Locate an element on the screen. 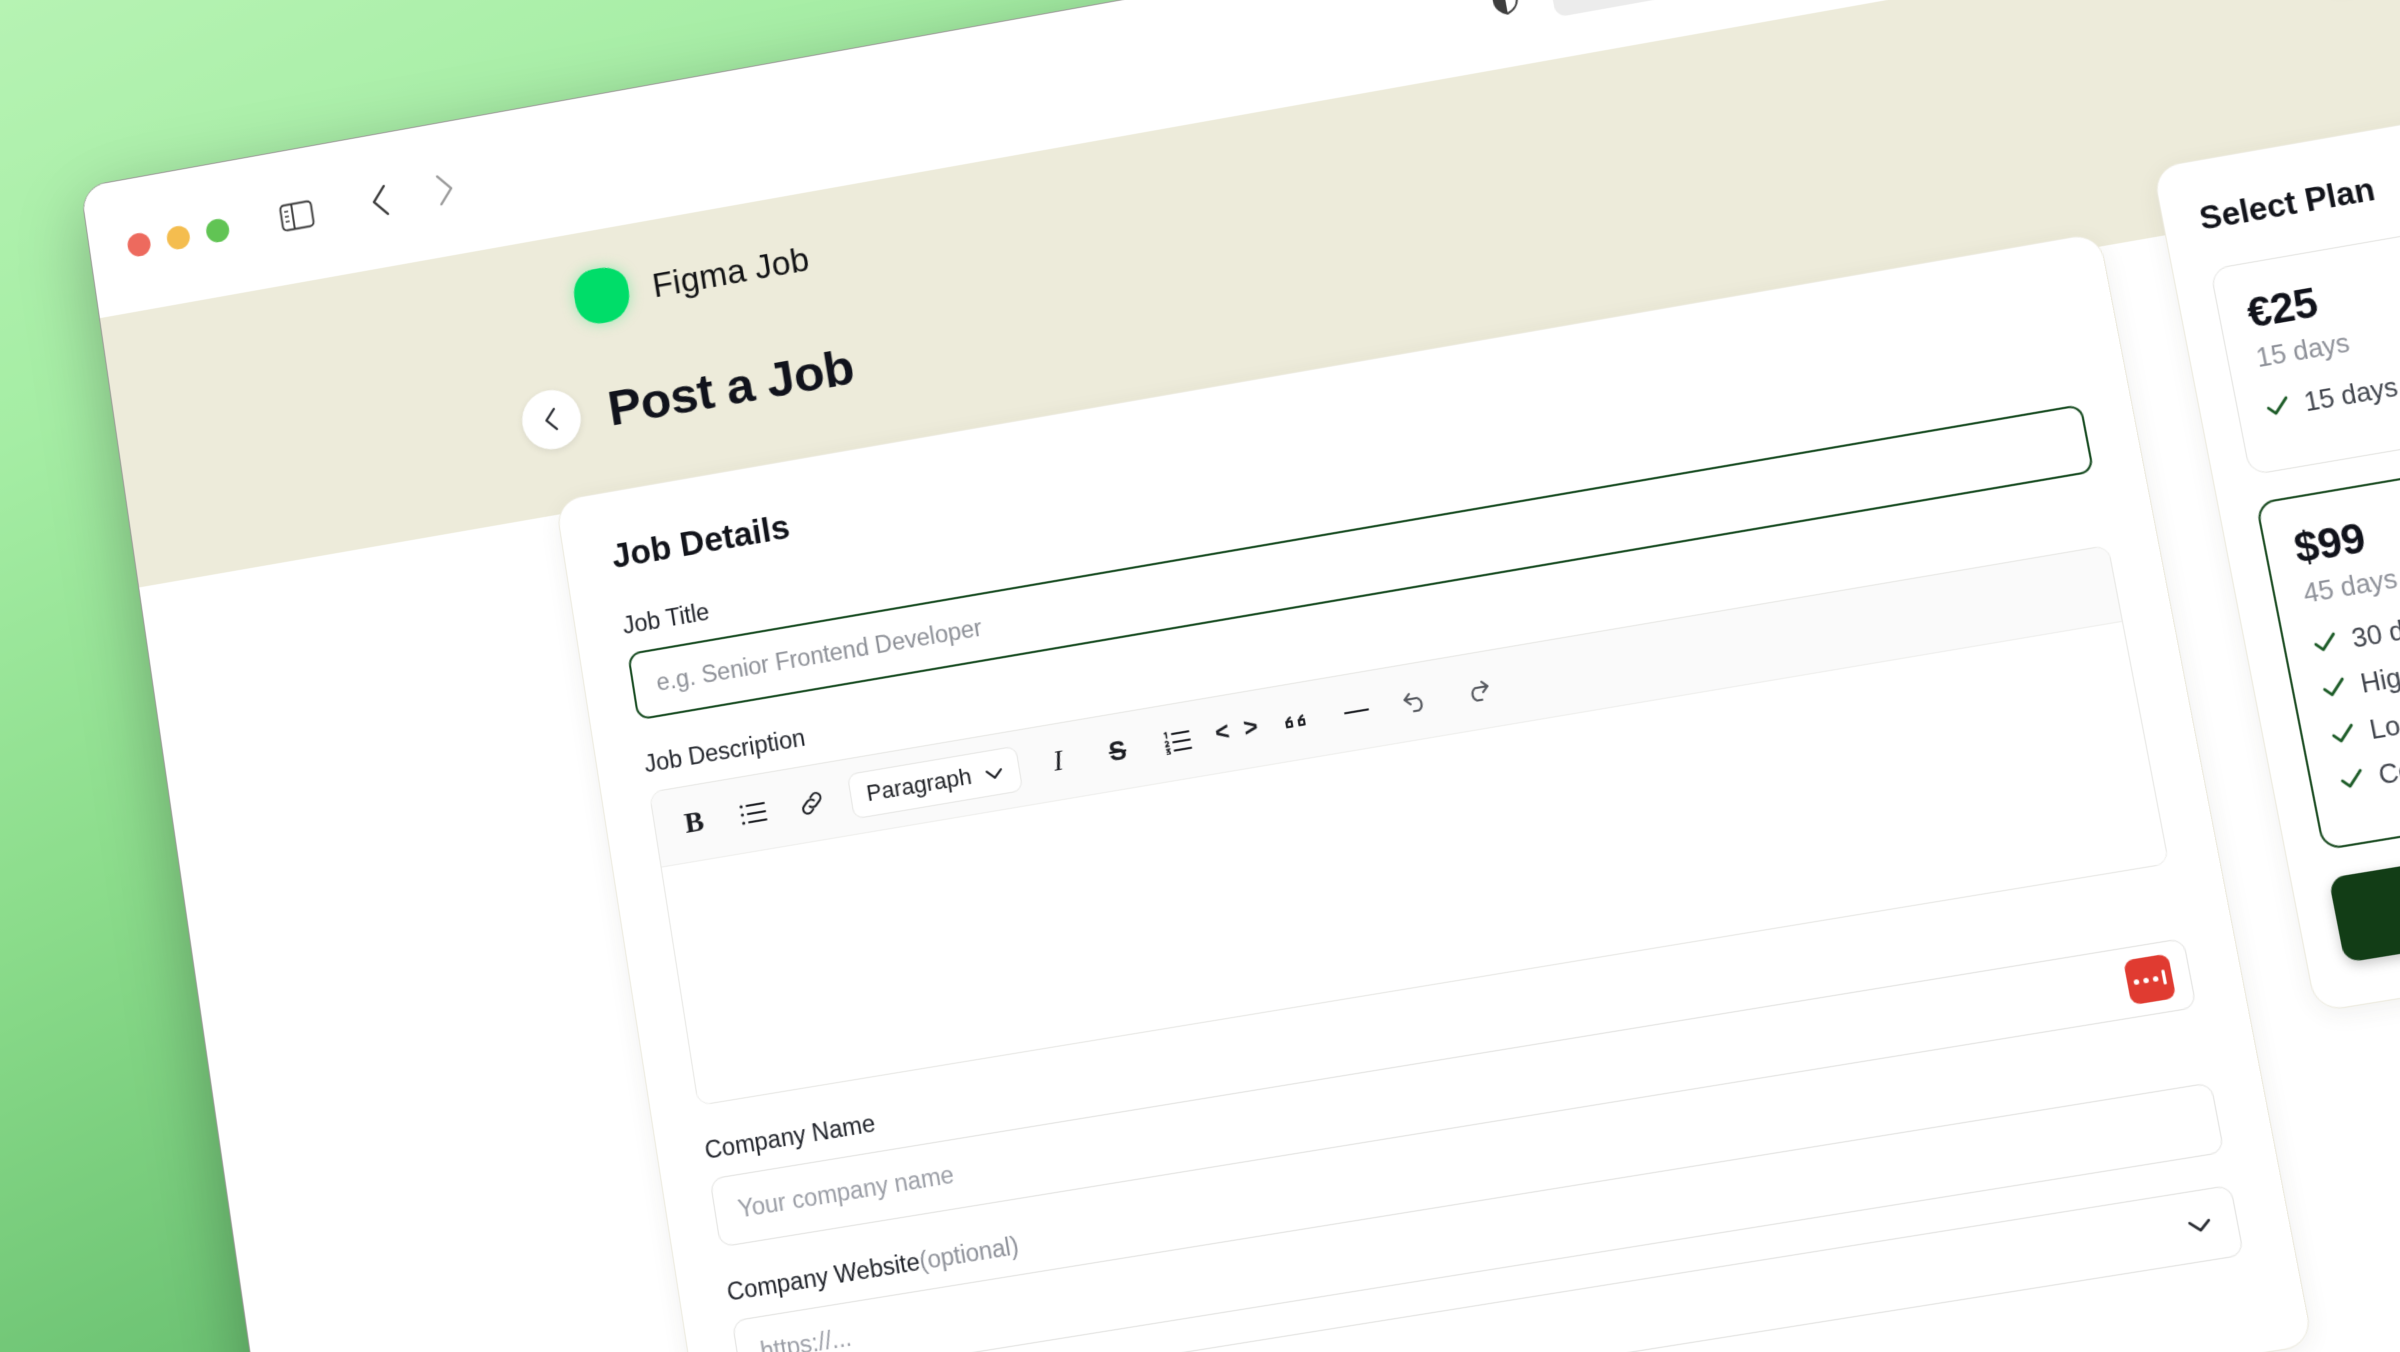  browser-navigation is located at coordinates (413, 194).